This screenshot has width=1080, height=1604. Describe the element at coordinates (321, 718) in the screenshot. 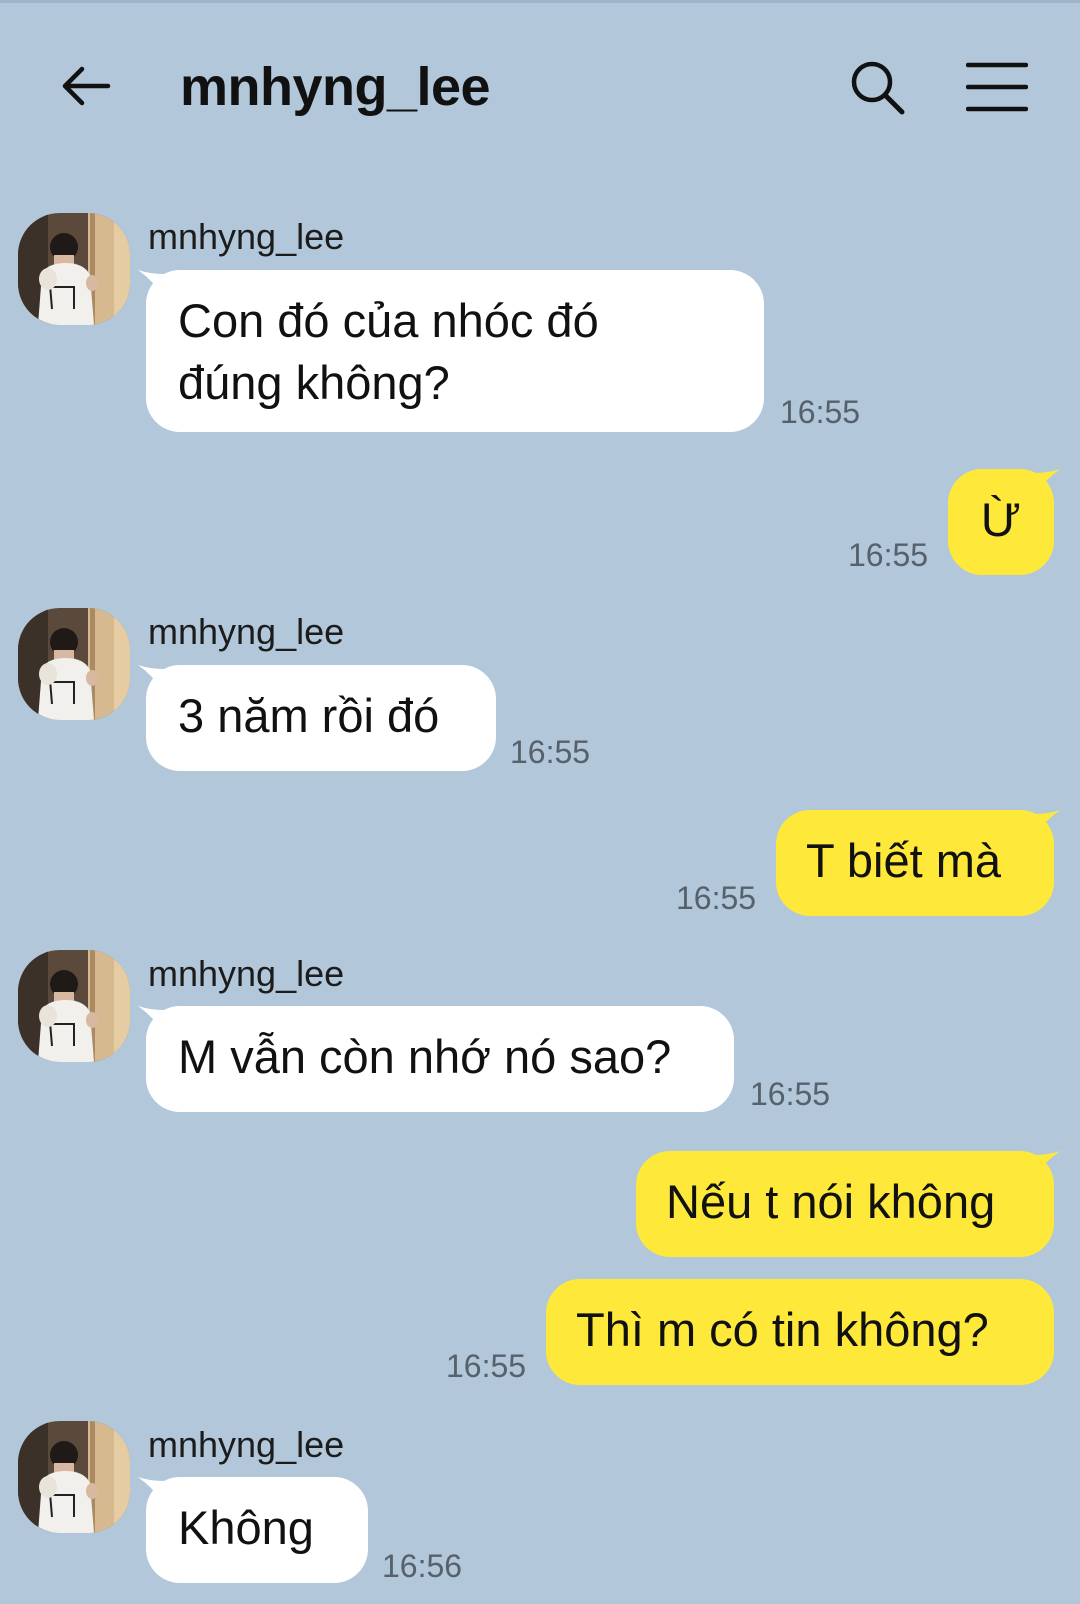

I see `message-bubble-incoming: 3 năm rồi đó` at that location.